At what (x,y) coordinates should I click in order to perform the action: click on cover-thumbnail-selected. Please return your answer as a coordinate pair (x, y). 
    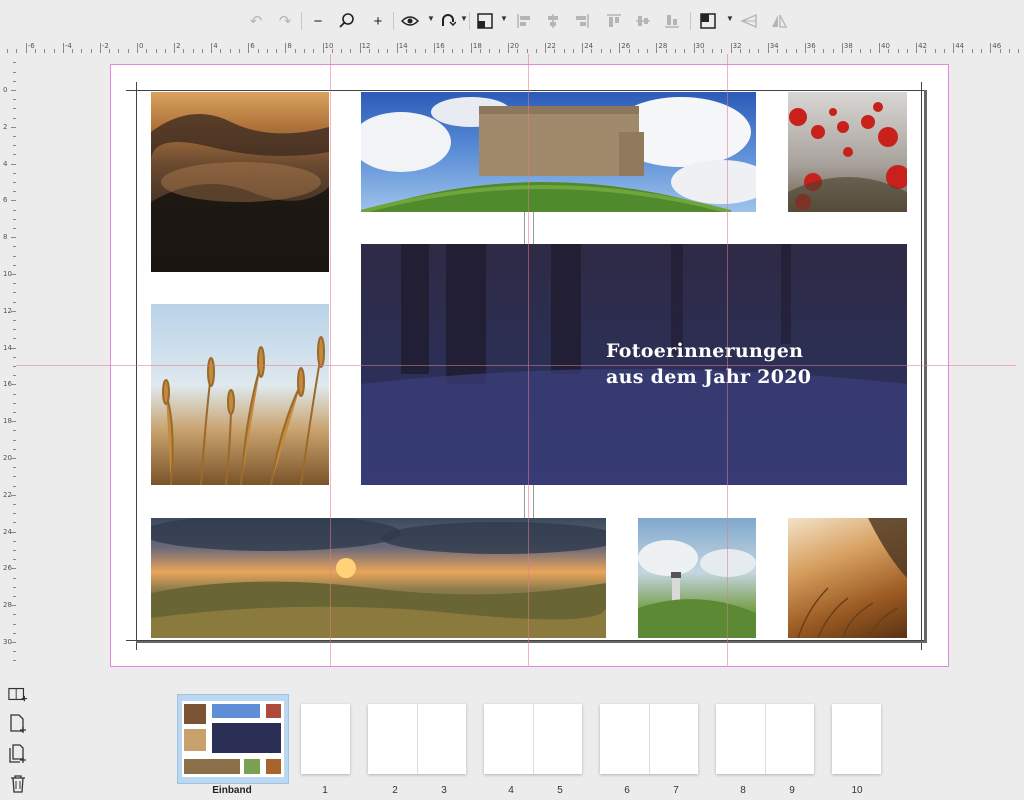
    Looking at the image, I should click on (233, 739).